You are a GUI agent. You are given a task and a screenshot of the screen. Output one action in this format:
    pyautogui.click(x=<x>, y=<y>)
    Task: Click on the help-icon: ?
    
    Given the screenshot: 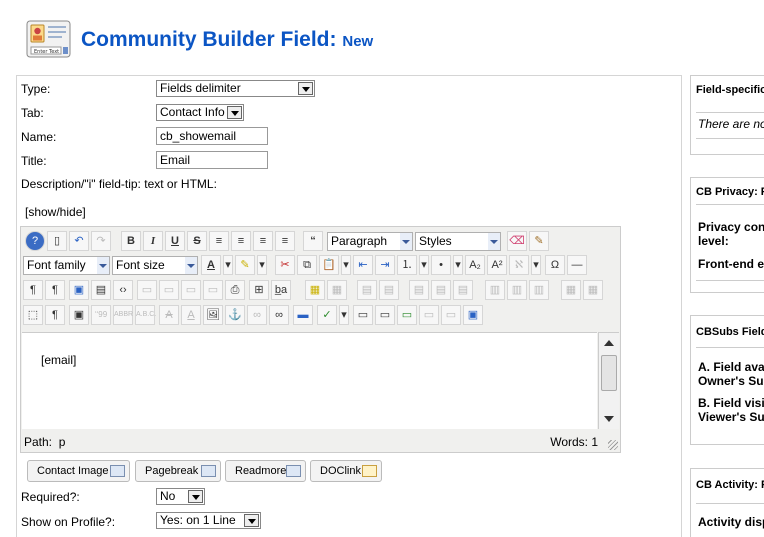 What is the action you would take?
    pyautogui.click(x=35, y=241)
    